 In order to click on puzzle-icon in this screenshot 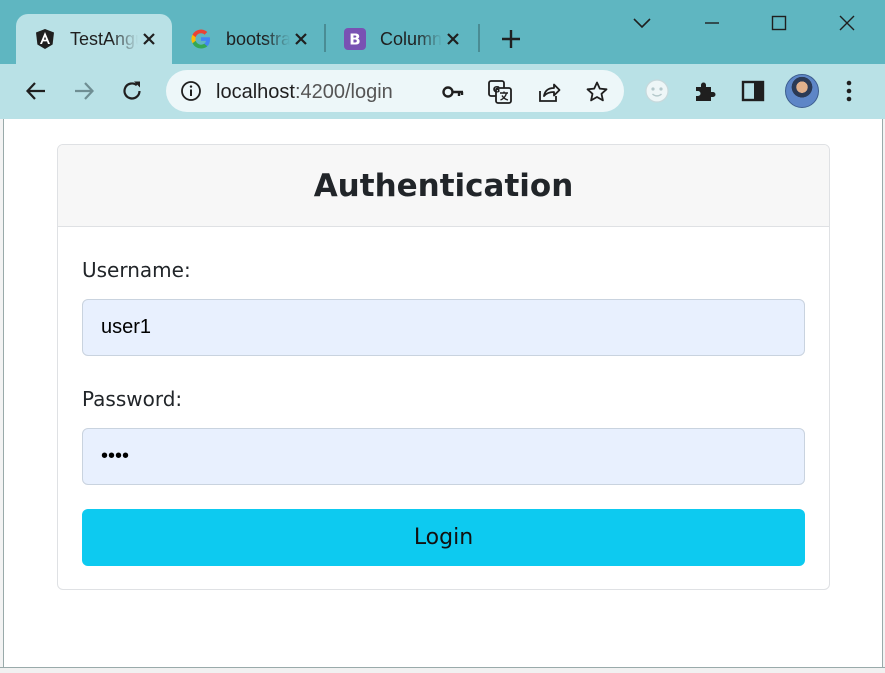, I will do `click(705, 91)`.